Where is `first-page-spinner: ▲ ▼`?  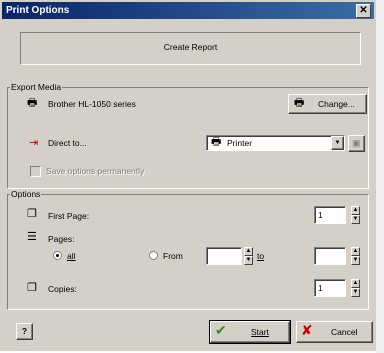
first-page-spinner: ▲ ▼ is located at coordinates (355, 215).